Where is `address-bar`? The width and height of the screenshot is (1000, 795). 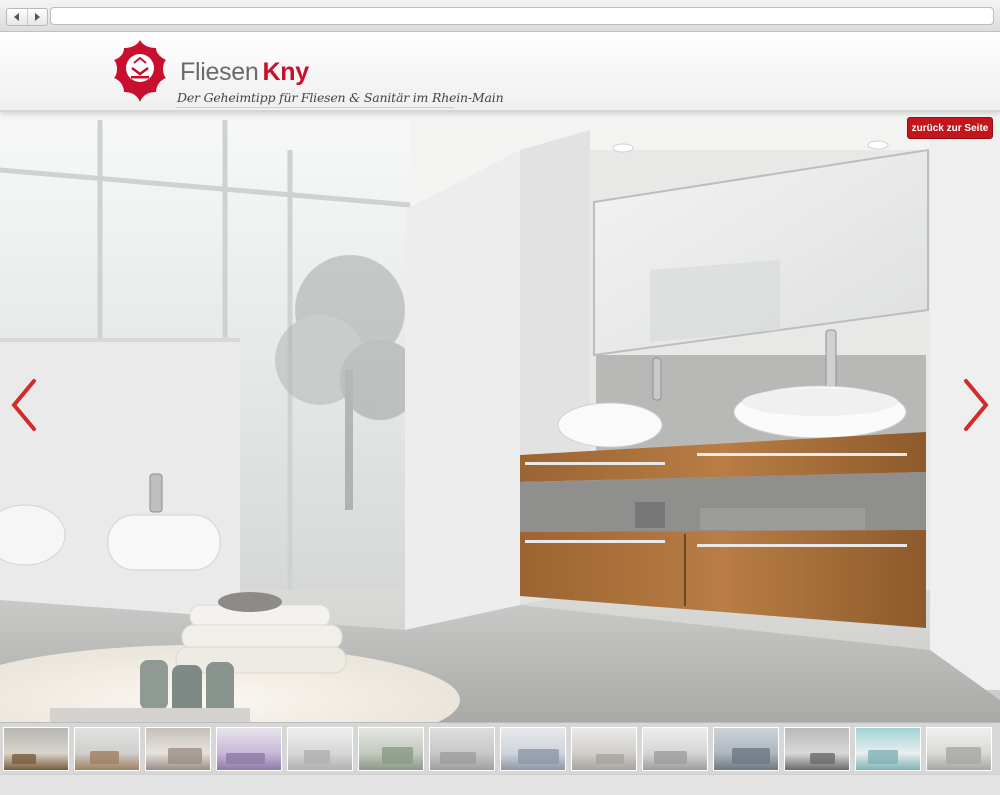 address-bar is located at coordinates (522, 16).